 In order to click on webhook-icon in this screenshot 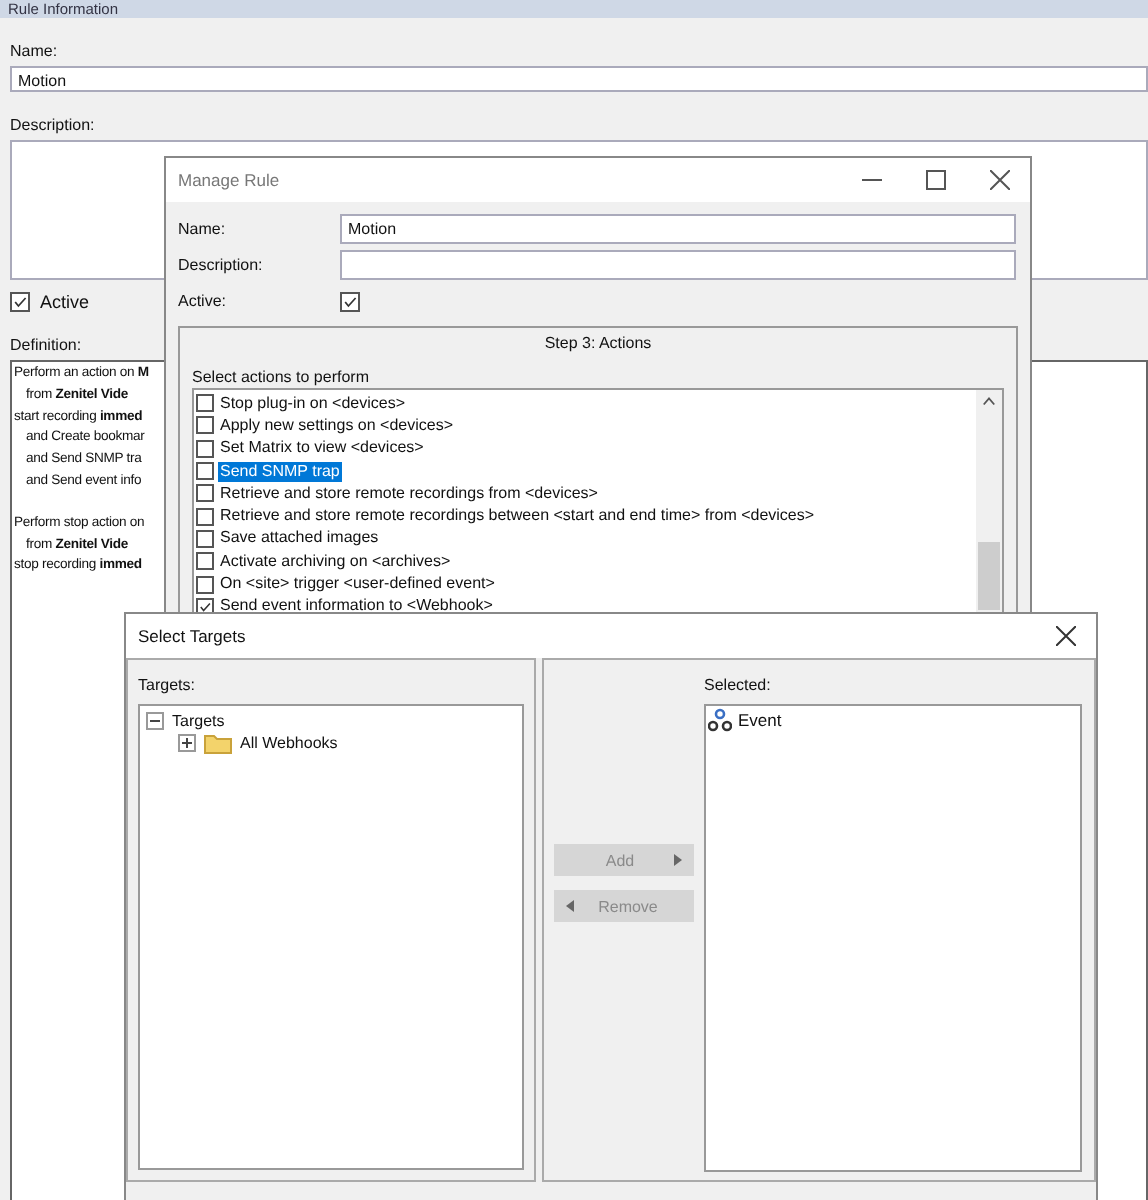, I will do `click(720, 720)`.